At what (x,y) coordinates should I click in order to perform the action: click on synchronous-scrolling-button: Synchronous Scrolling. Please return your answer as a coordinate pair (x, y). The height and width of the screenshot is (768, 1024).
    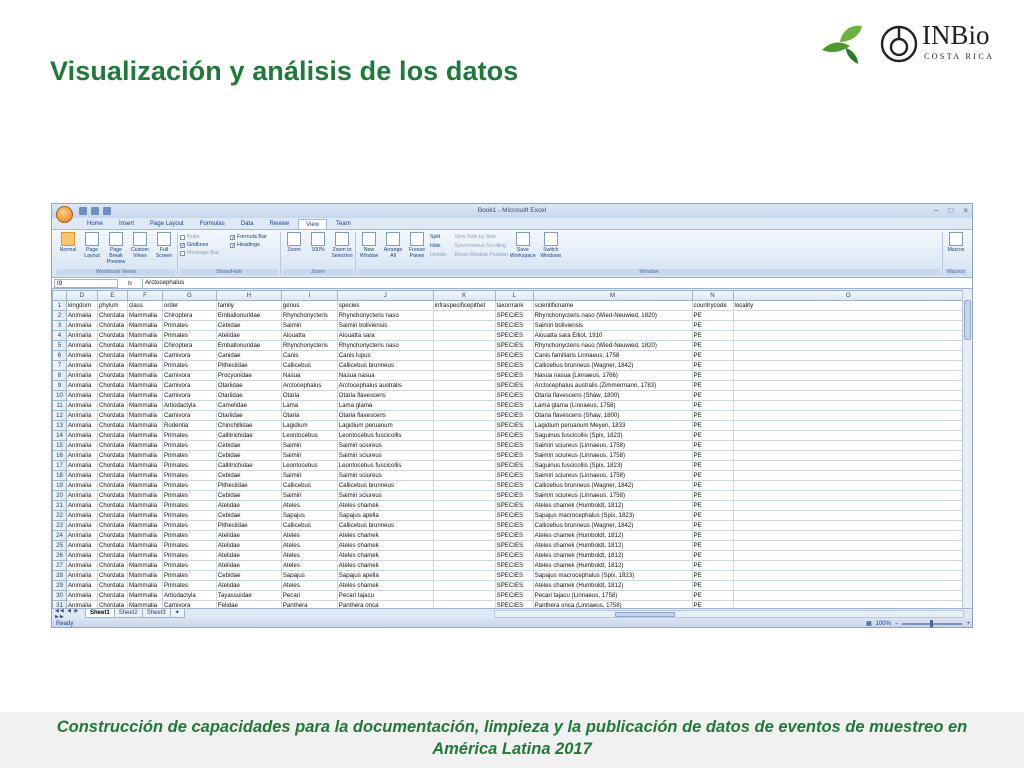
    Looking at the image, I should click on (480, 246).